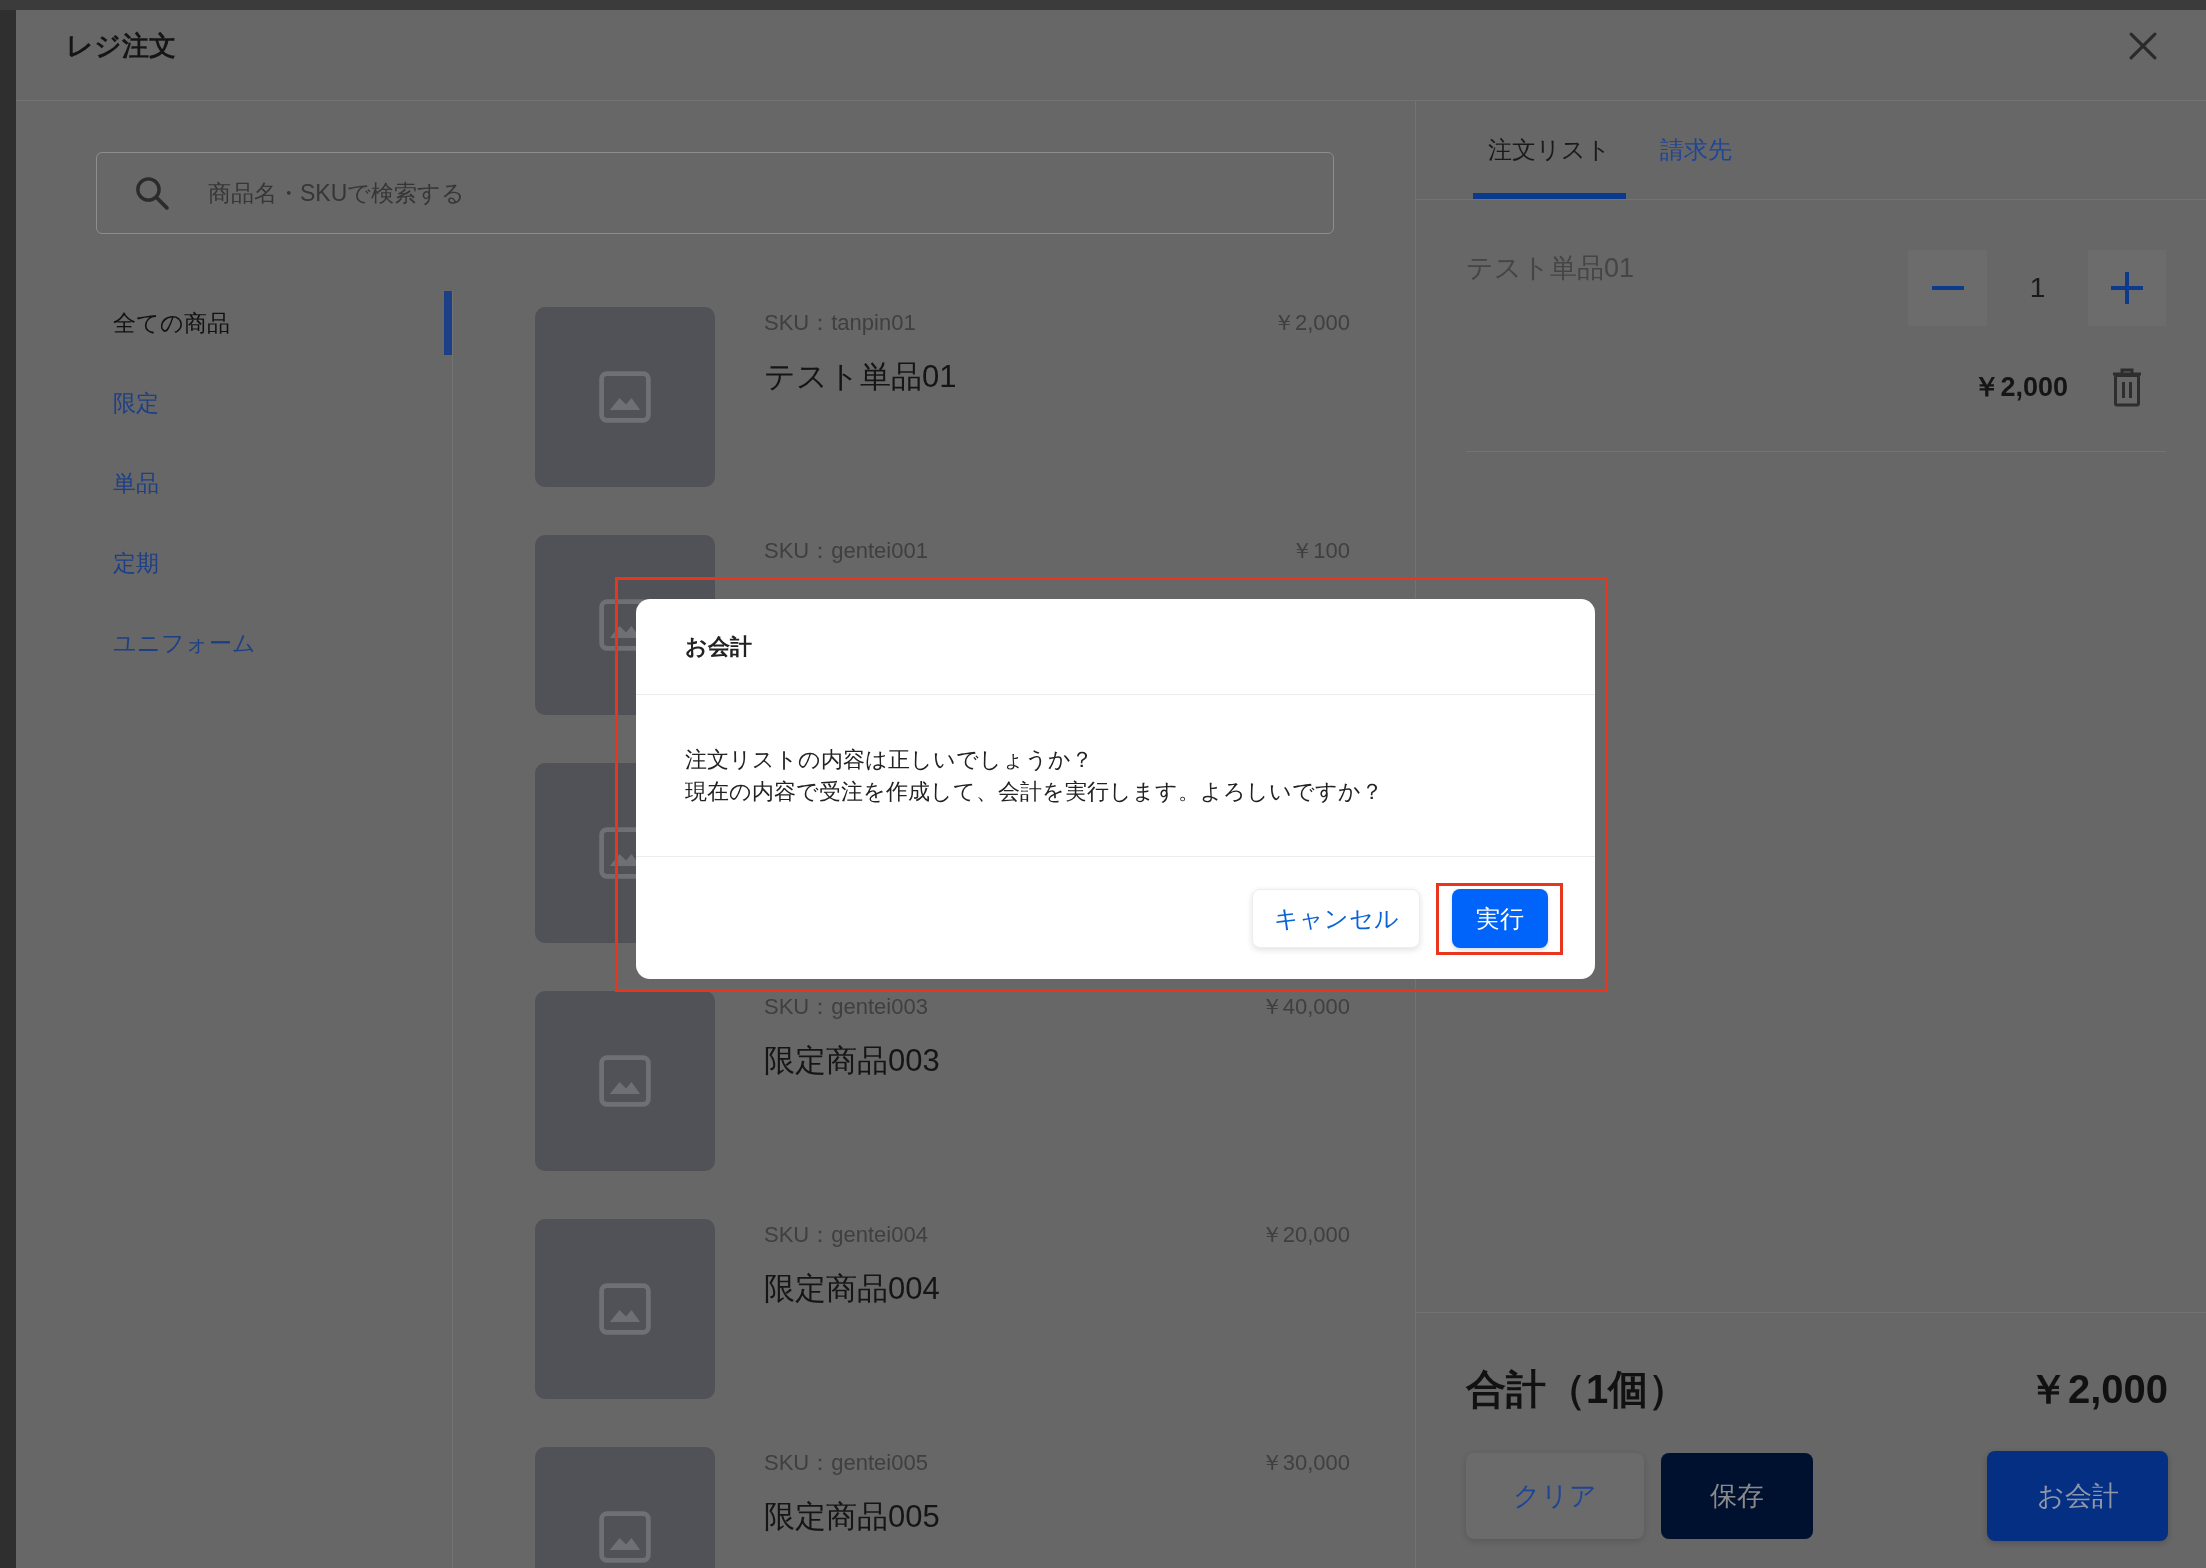 Image resolution: width=2206 pixels, height=1568 pixels. Describe the element at coordinates (1057, 377) in the screenshot. I see `product-name: テスト単品01` at that location.